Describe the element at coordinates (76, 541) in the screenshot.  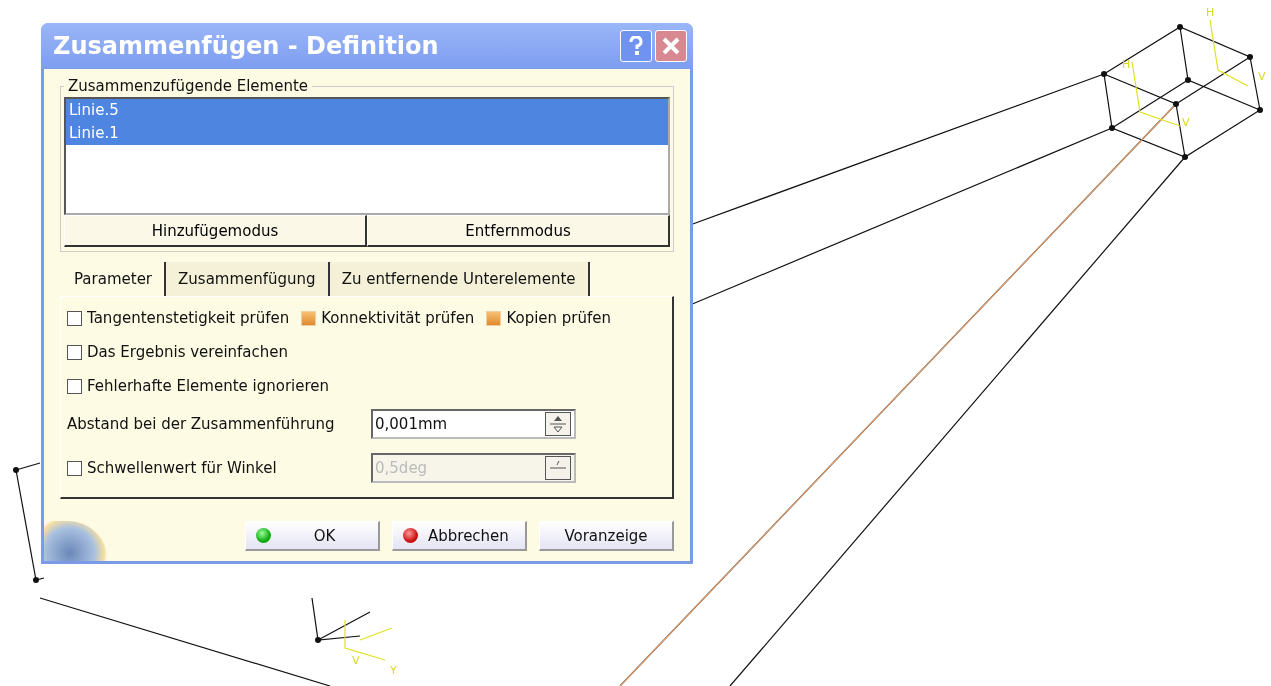
I see `logo-icon` at that location.